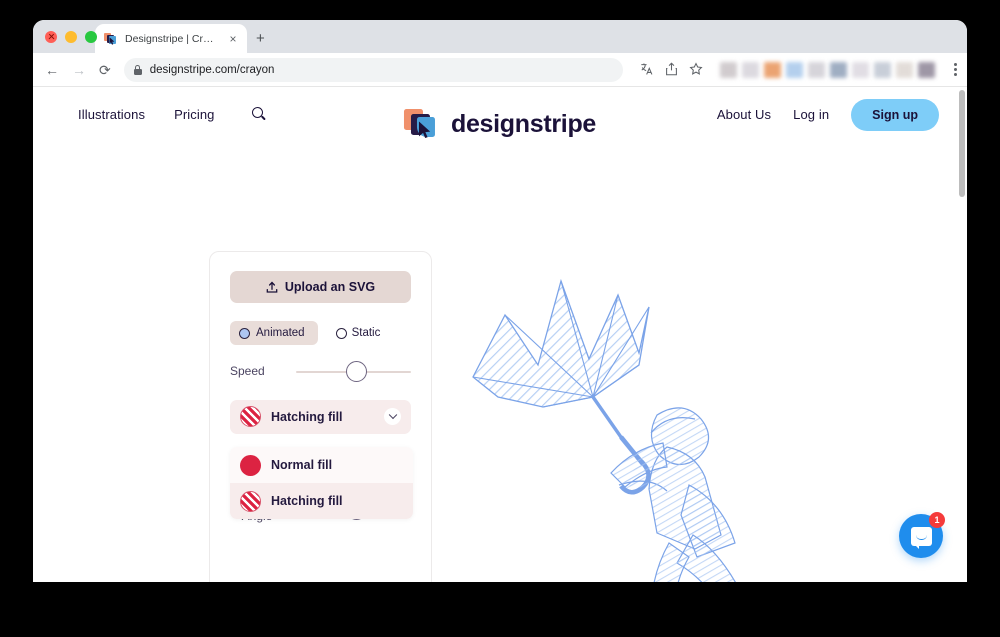 The width and height of the screenshot is (1000, 637). I want to click on umbrella-person-illustration, so click(604, 430).